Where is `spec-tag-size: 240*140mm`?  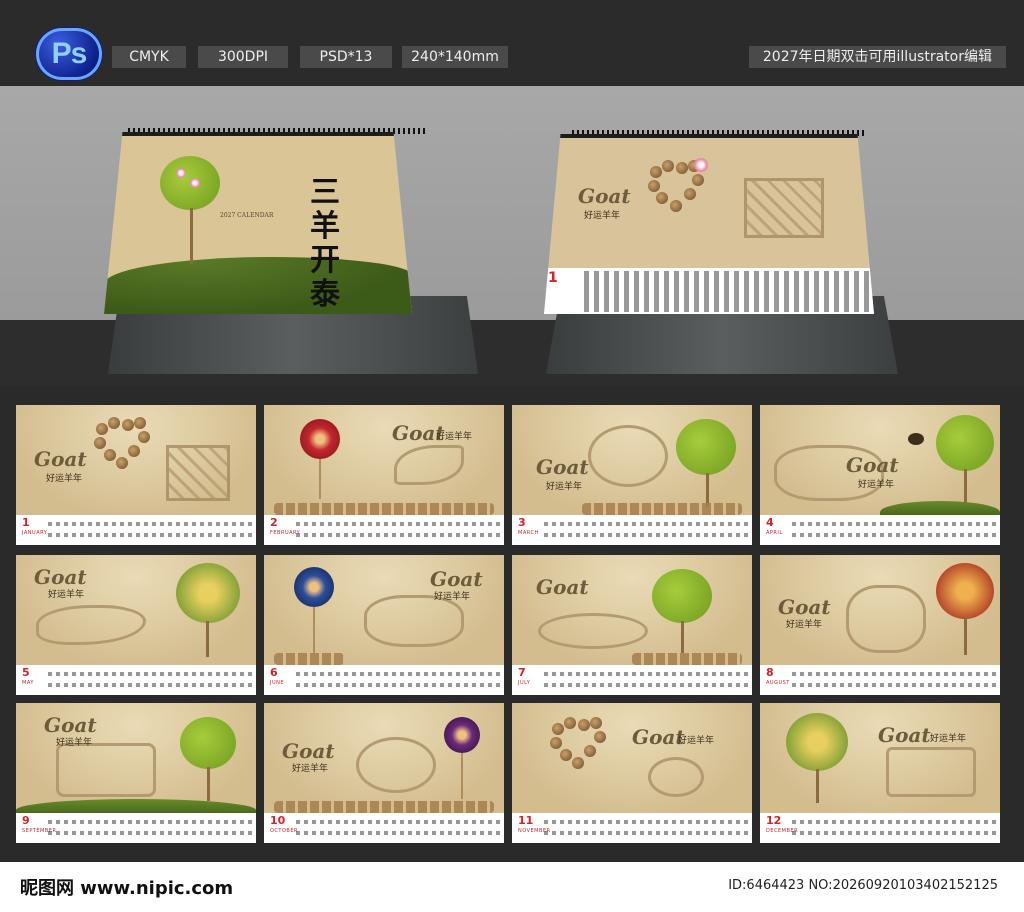 spec-tag-size: 240*140mm is located at coordinates (455, 57).